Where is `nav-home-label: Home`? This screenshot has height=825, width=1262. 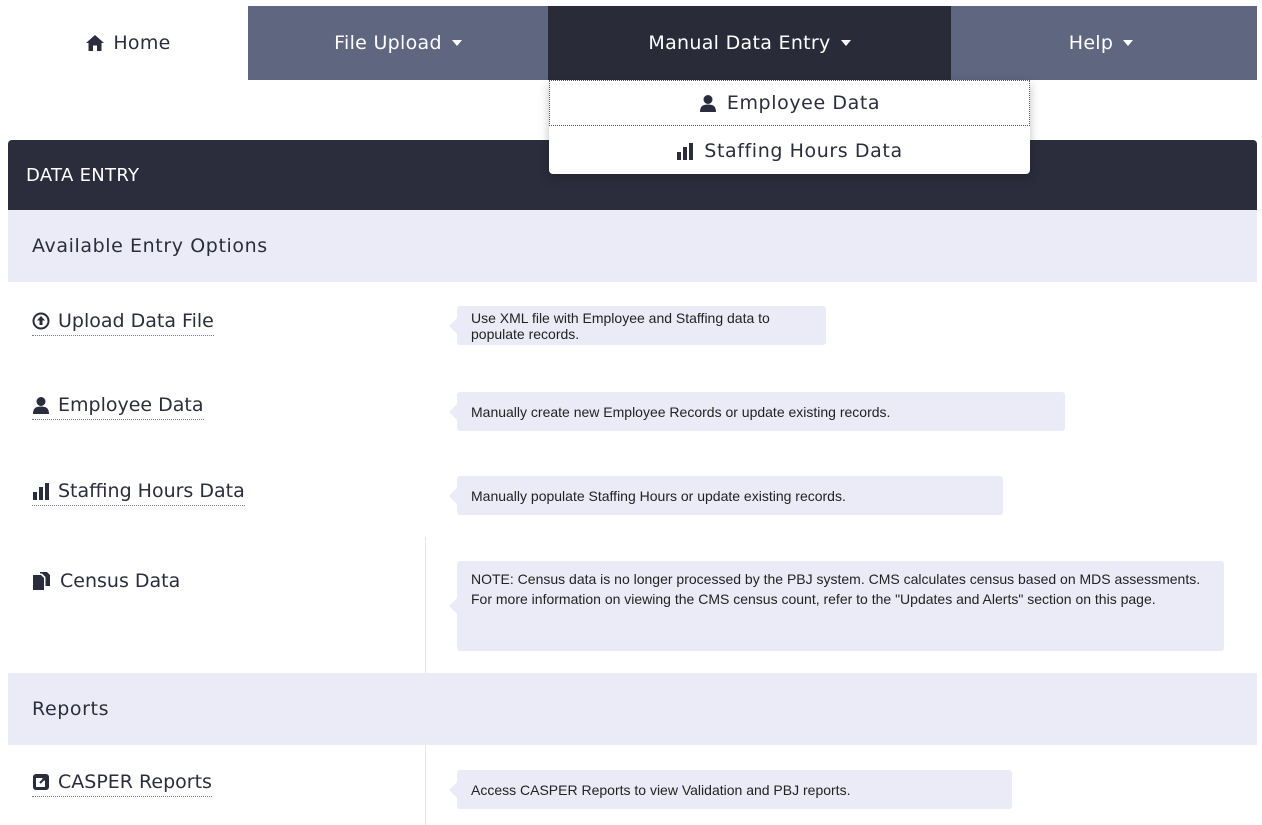 nav-home-label: Home is located at coordinates (142, 43).